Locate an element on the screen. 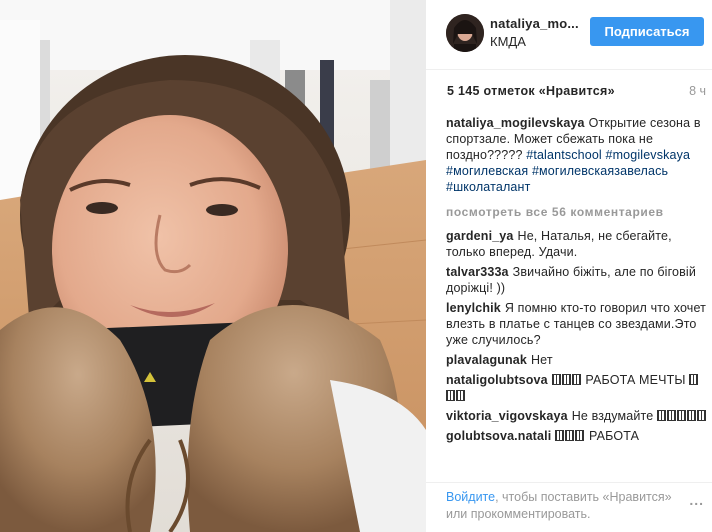  comment-username: gardeni_ya is located at coordinates (480, 236).